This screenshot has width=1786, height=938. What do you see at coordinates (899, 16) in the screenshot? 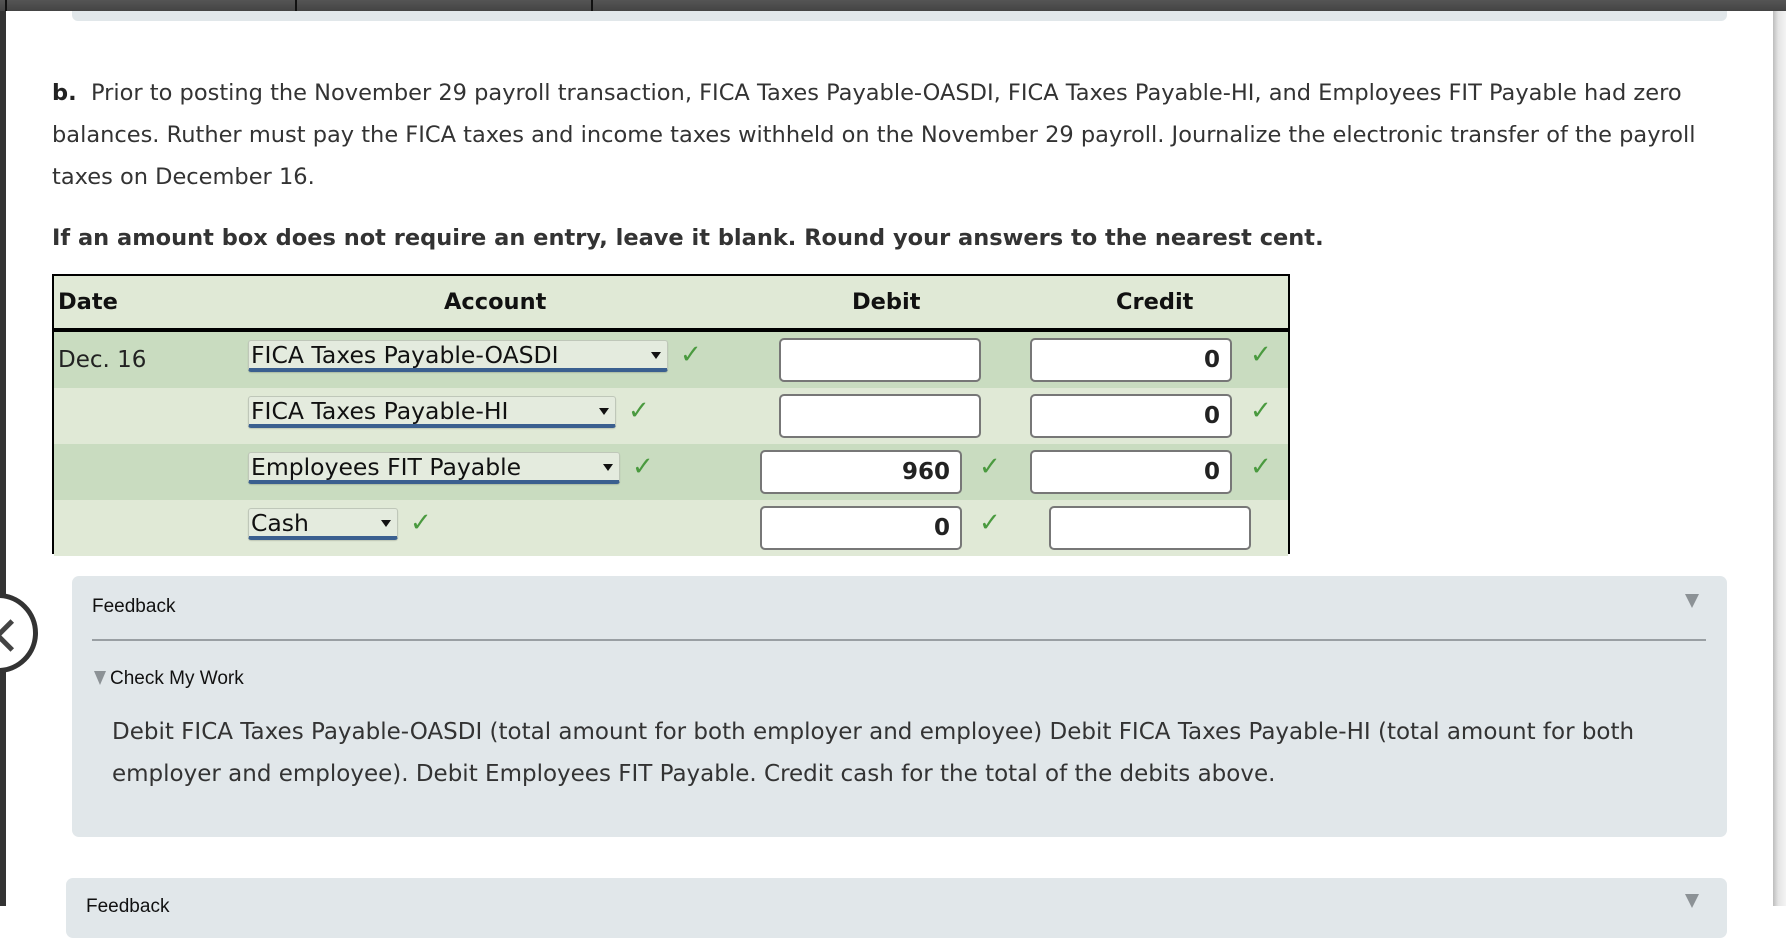
I see `previous-feedback-panel` at bounding box center [899, 16].